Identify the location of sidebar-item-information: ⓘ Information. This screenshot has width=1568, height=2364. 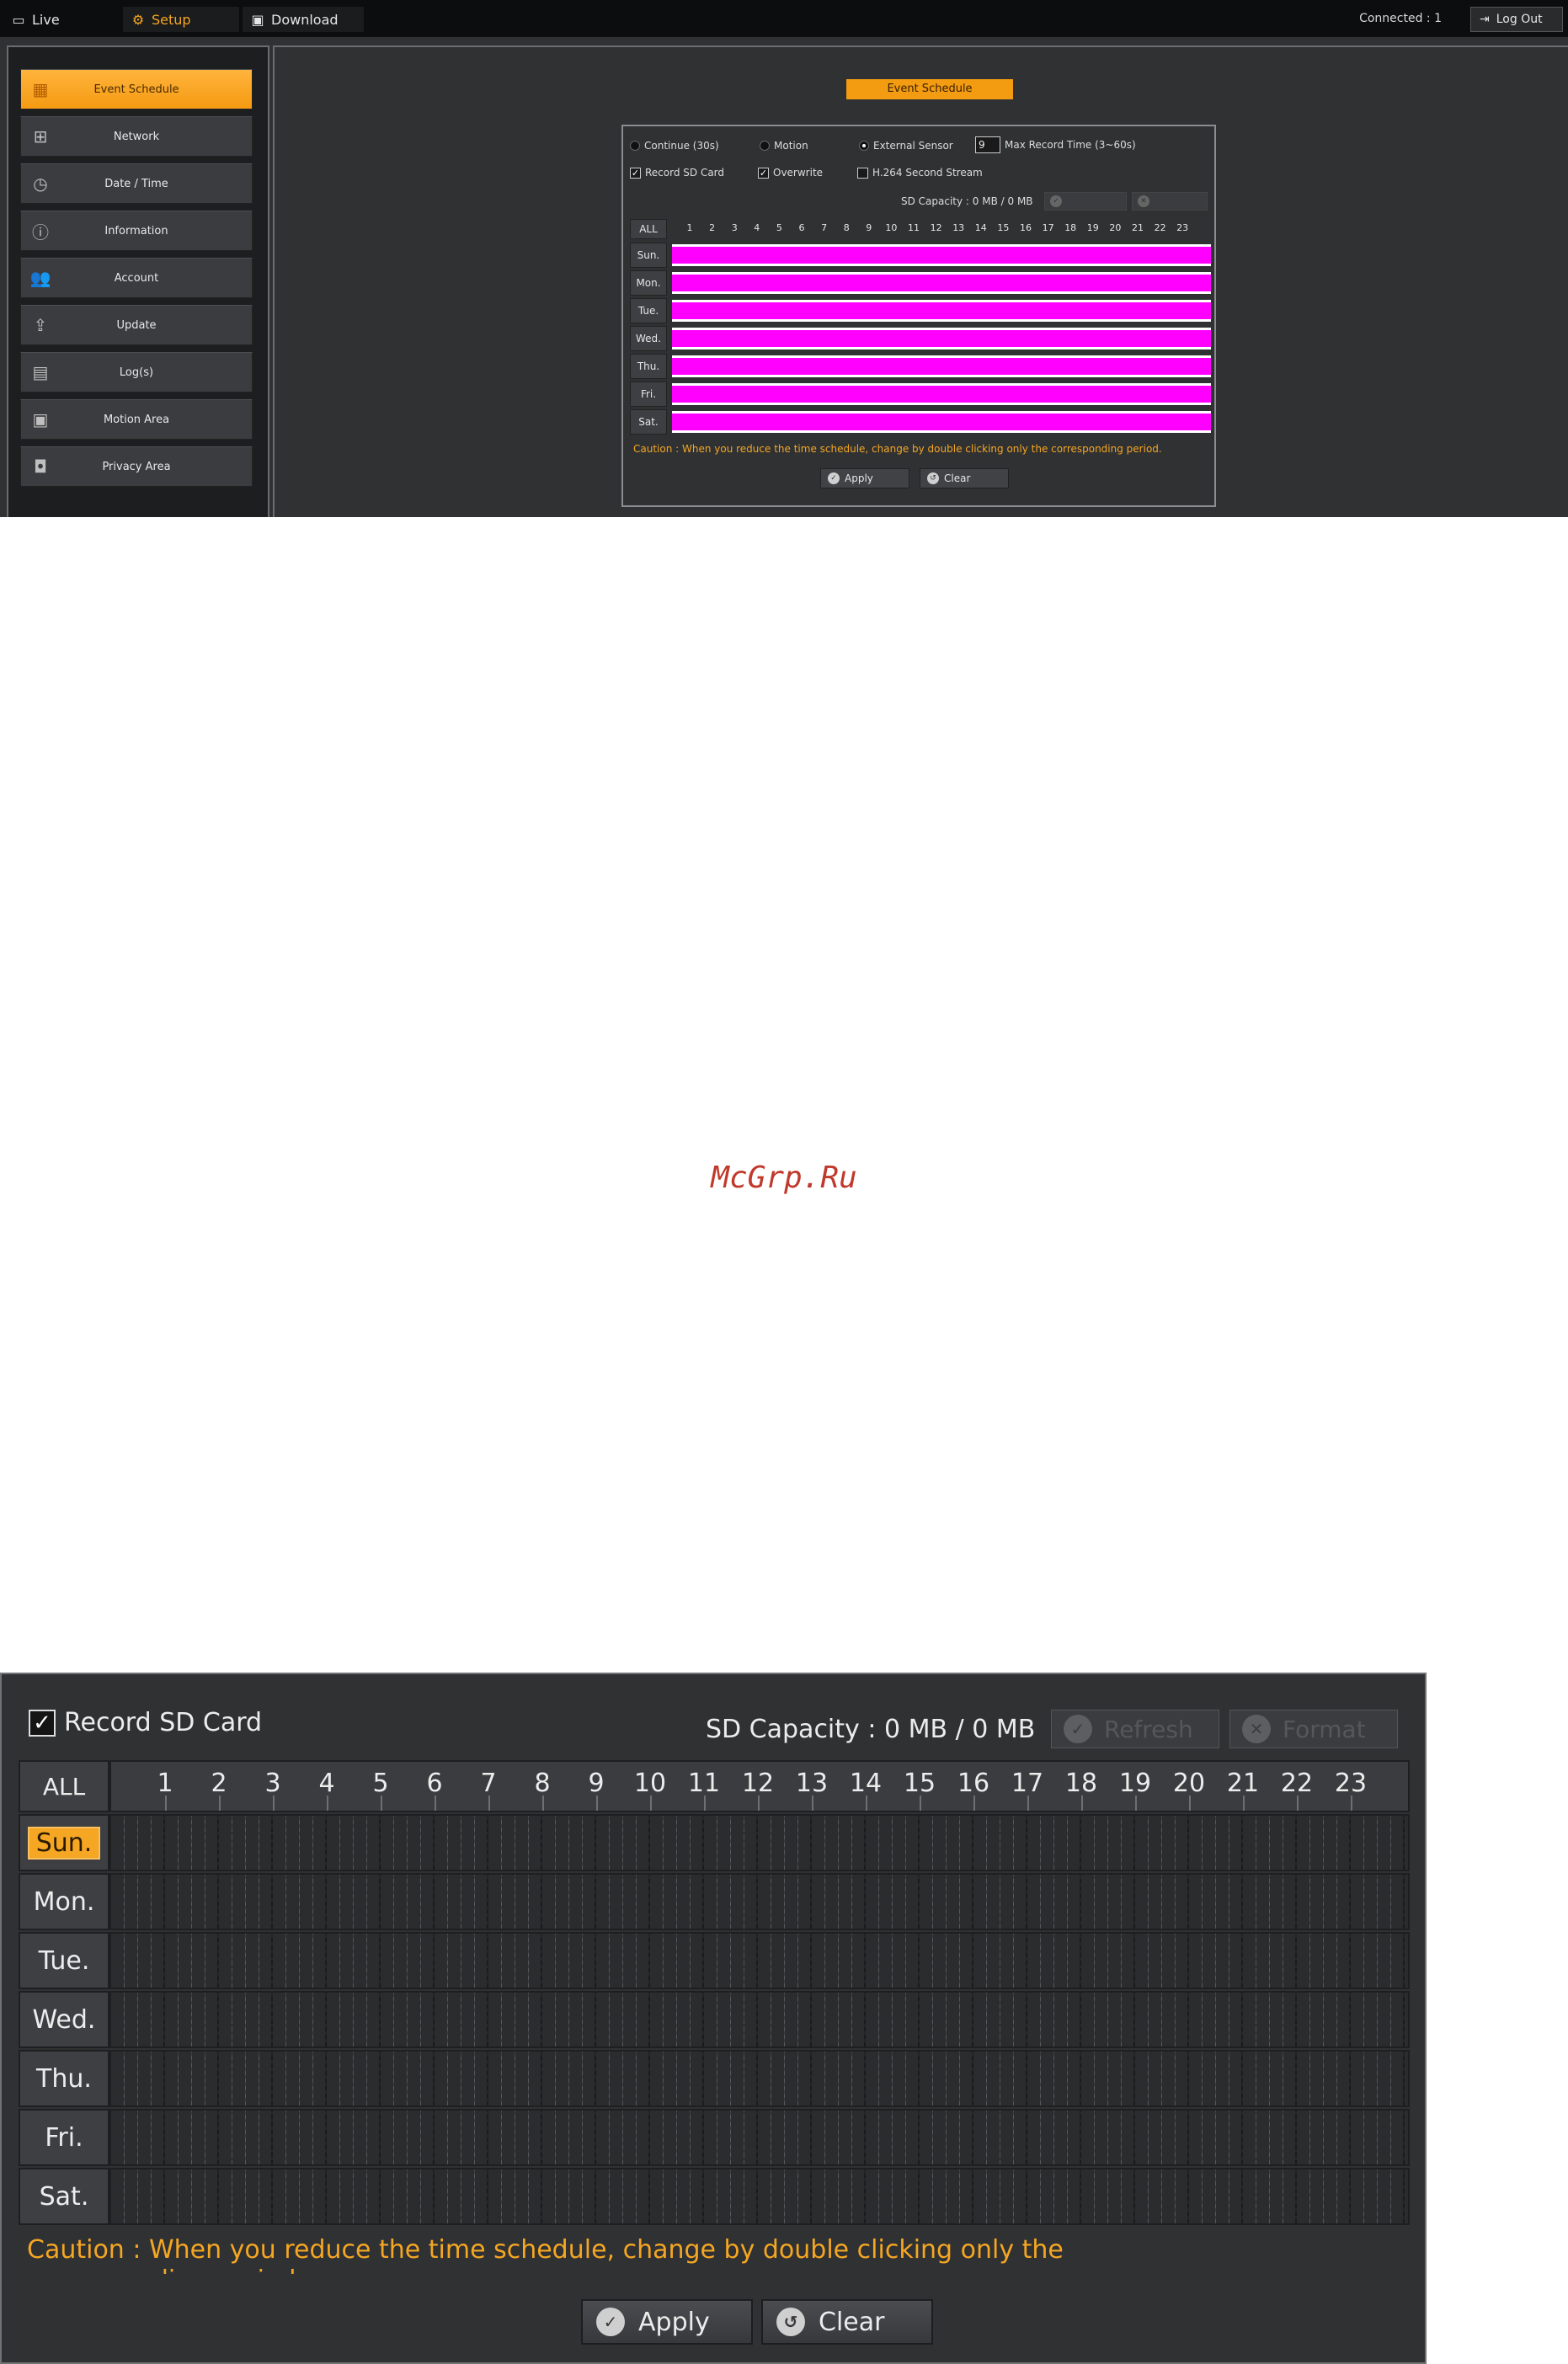
(136, 231).